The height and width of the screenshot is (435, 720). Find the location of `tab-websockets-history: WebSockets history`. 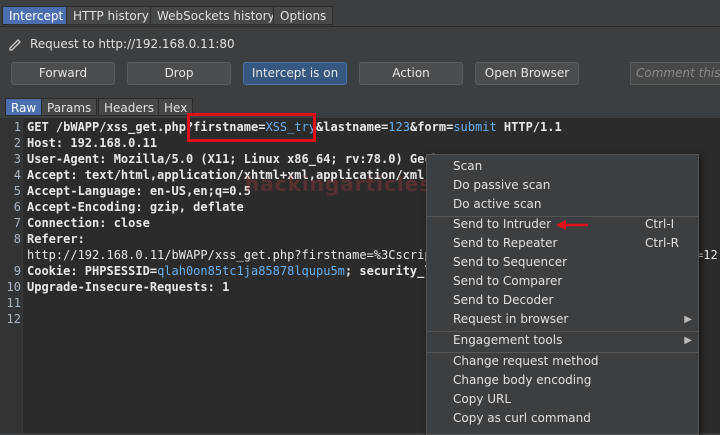

tab-websockets-history: WebSockets history is located at coordinates (216, 15).